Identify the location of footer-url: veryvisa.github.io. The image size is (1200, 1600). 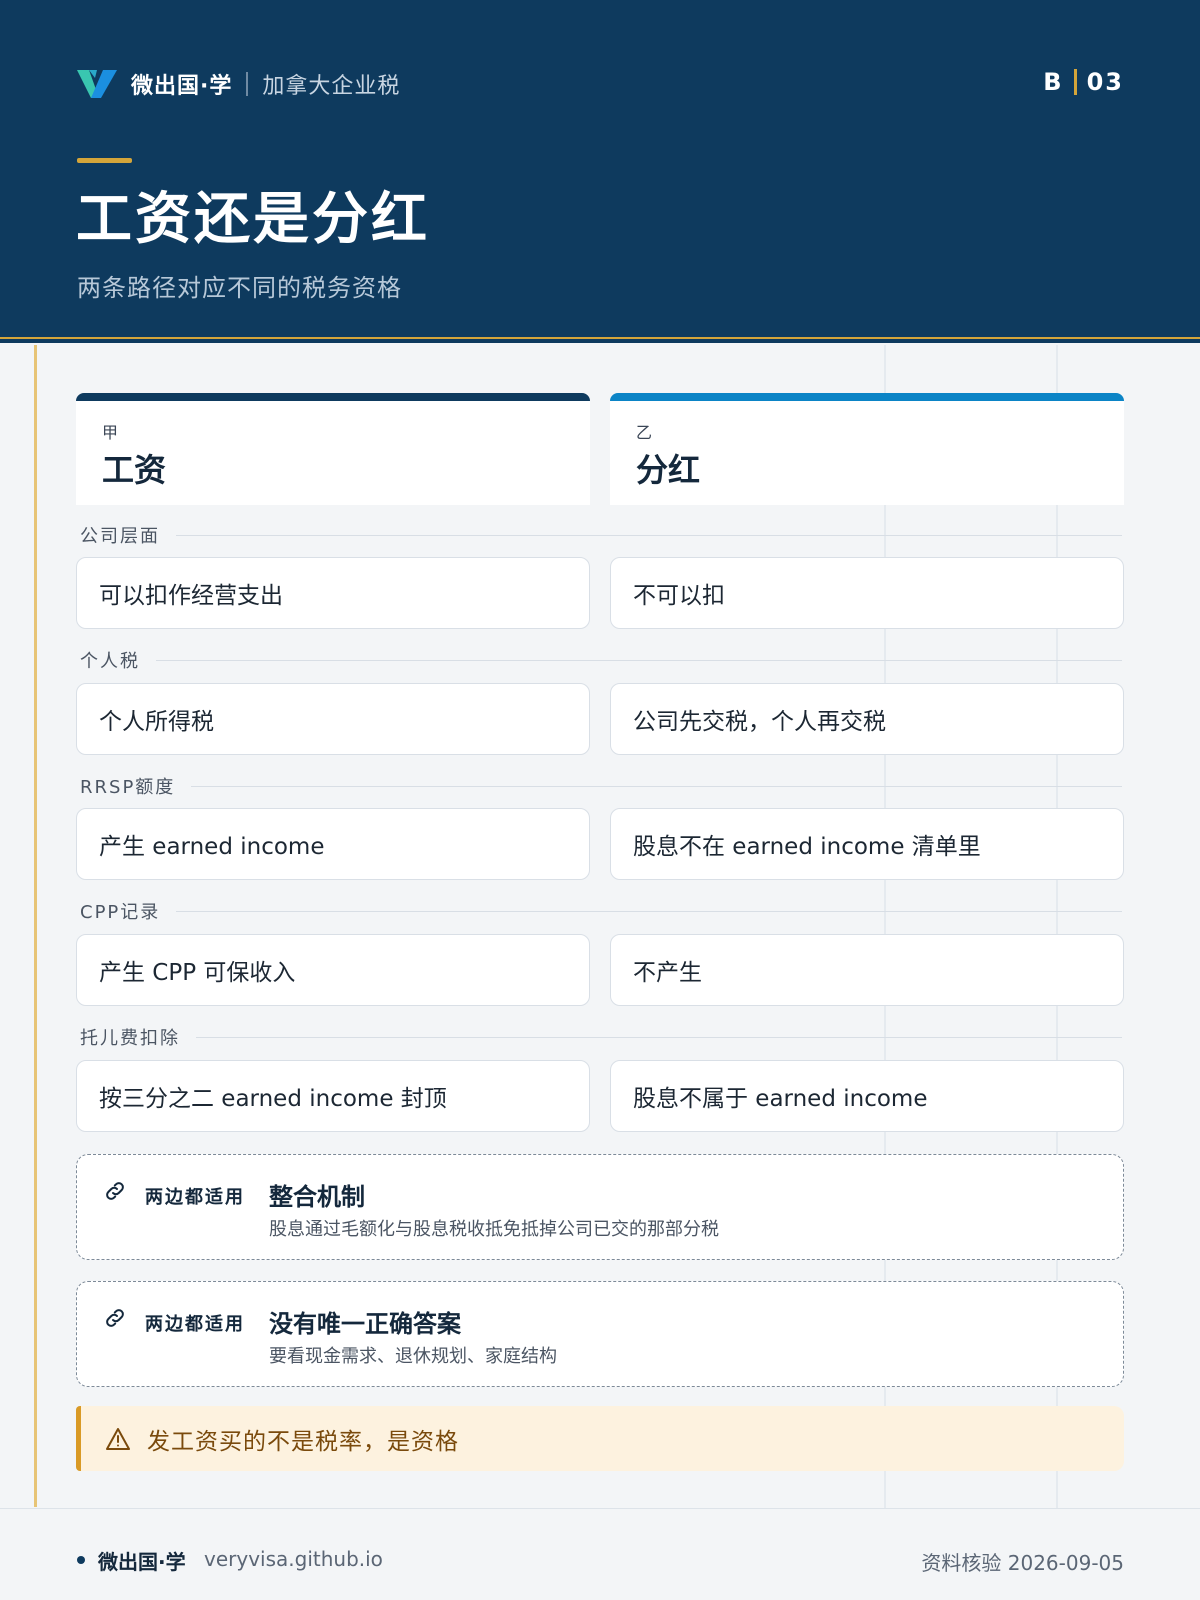
(293, 1559).